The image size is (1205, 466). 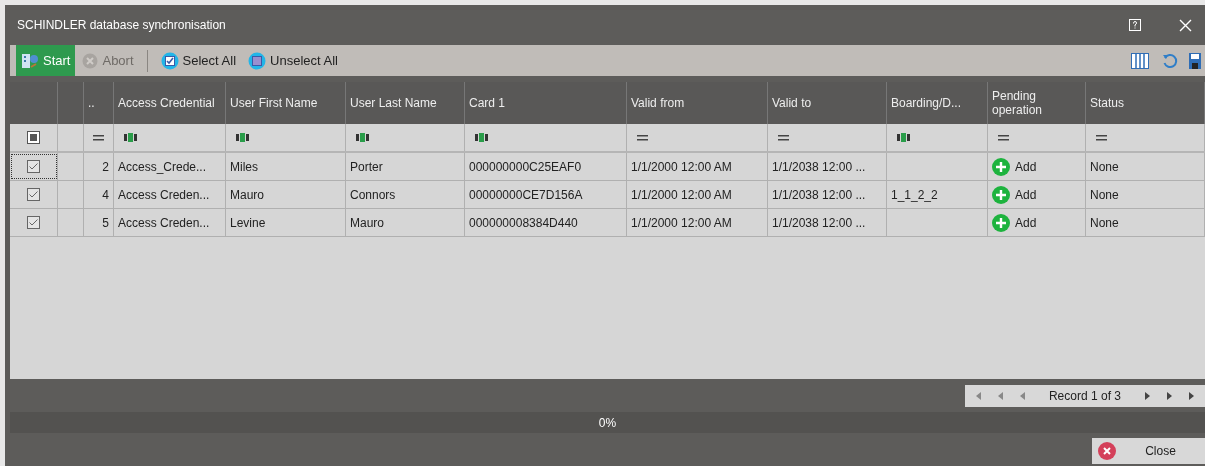 What do you see at coordinates (46, 60) in the screenshot?
I see `start-button: Start` at bounding box center [46, 60].